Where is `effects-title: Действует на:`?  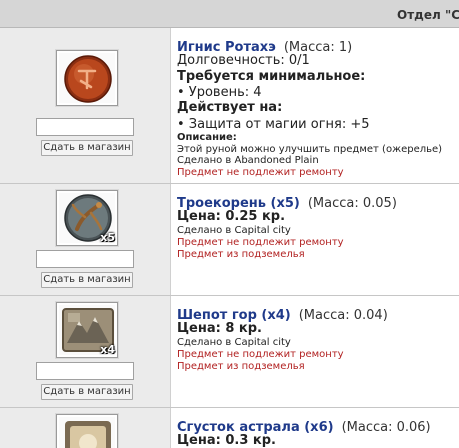
effects-title: Действует на: is located at coordinates (230, 107).